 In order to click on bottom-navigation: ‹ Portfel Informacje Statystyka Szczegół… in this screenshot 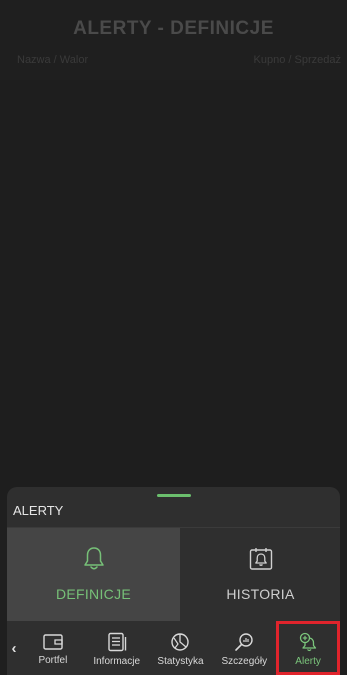, I will do `click(173, 648)`.